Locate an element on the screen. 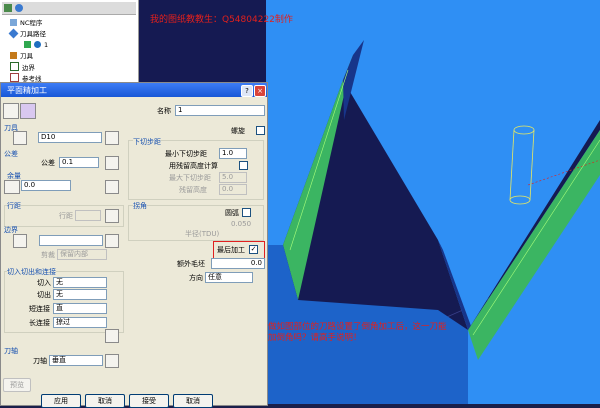 Image resolution: width=600 pixels, height=408 pixels. min-downstep-label: 最小下切步距 is located at coordinates (186, 154).